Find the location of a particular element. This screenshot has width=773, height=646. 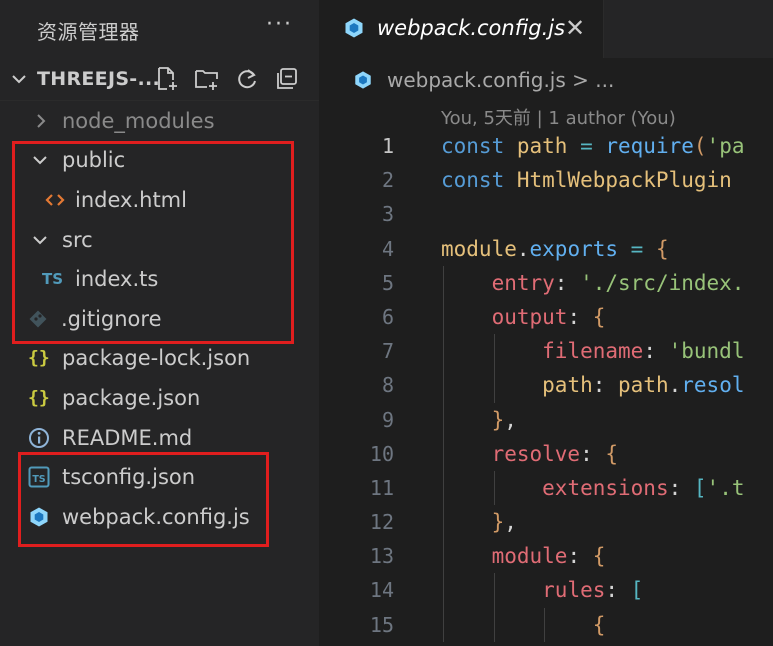

line-number: 12 is located at coordinates (381, 522).